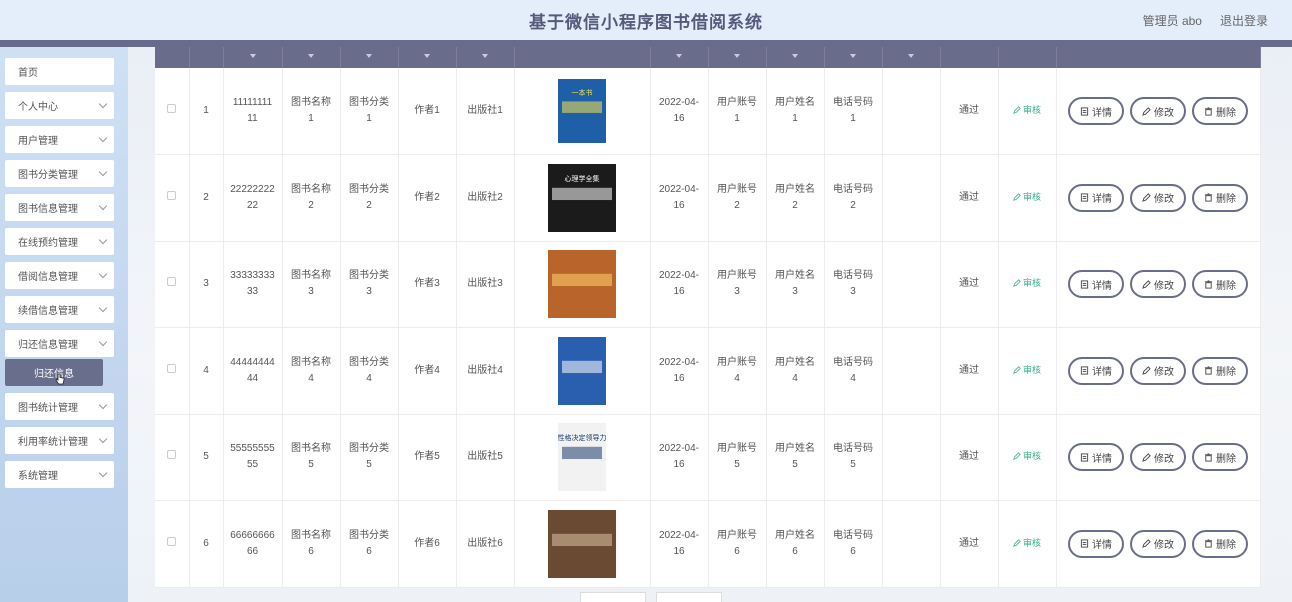 This screenshot has width=1292, height=602. What do you see at coordinates (59, 406) in the screenshot?
I see `sidebar-item-book-stats: 图书统计管理` at bounding box center [59, 406].